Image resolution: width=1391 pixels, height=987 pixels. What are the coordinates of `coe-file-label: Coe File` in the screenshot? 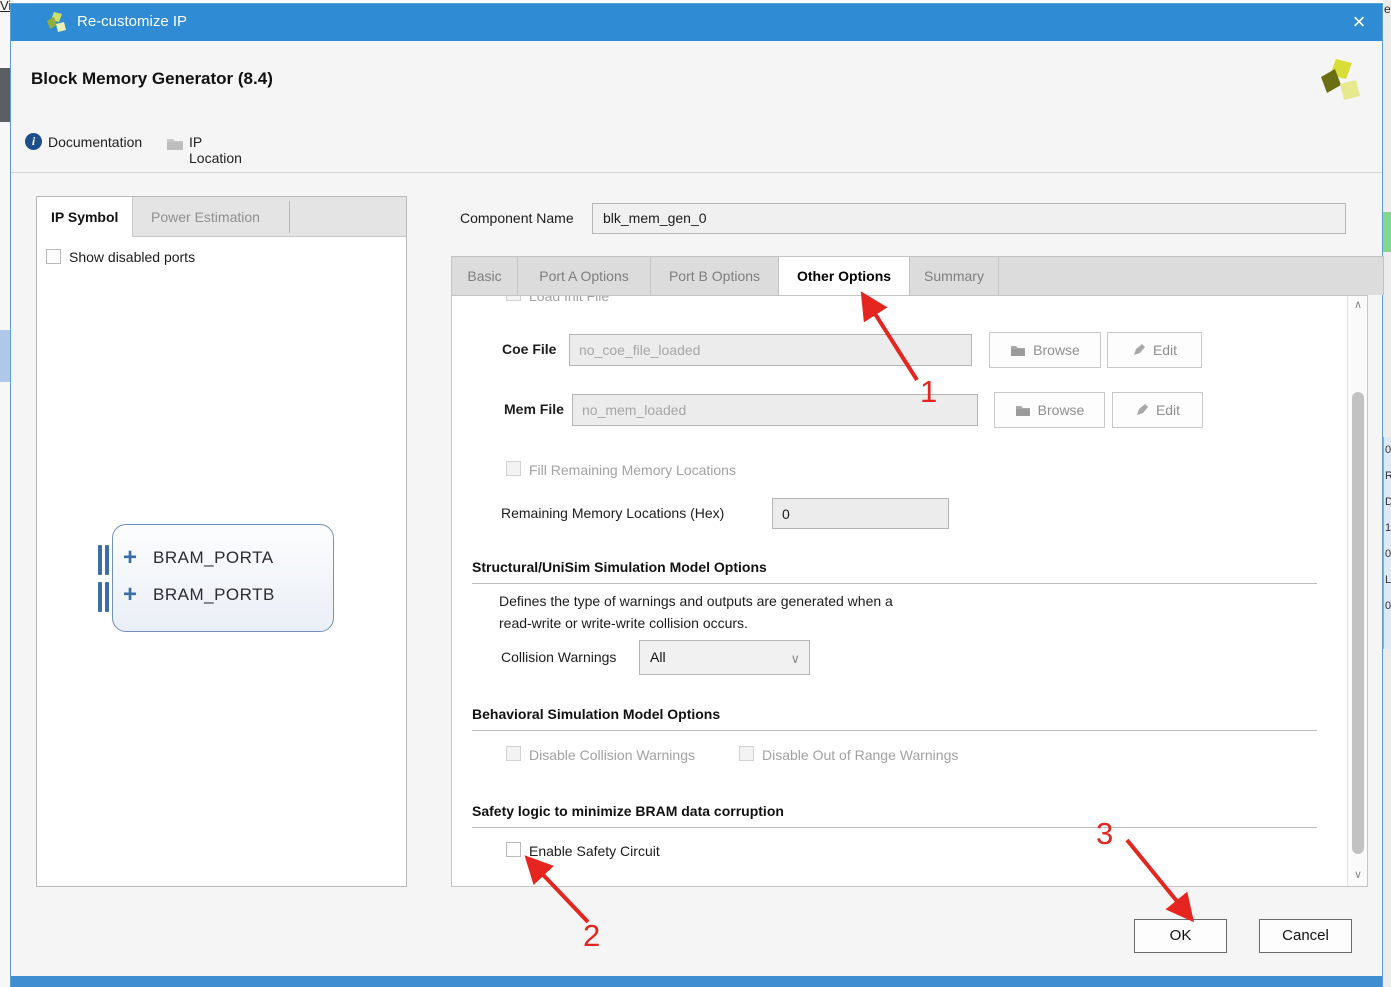 It's located at (529, 349).